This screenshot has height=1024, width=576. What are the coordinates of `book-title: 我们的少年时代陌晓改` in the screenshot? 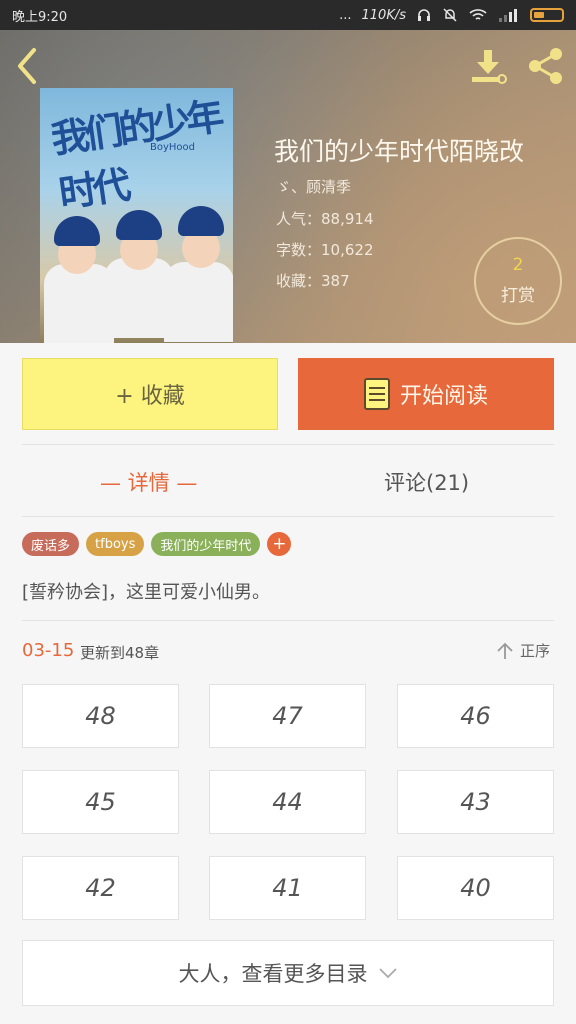 It's located at (399, 151).